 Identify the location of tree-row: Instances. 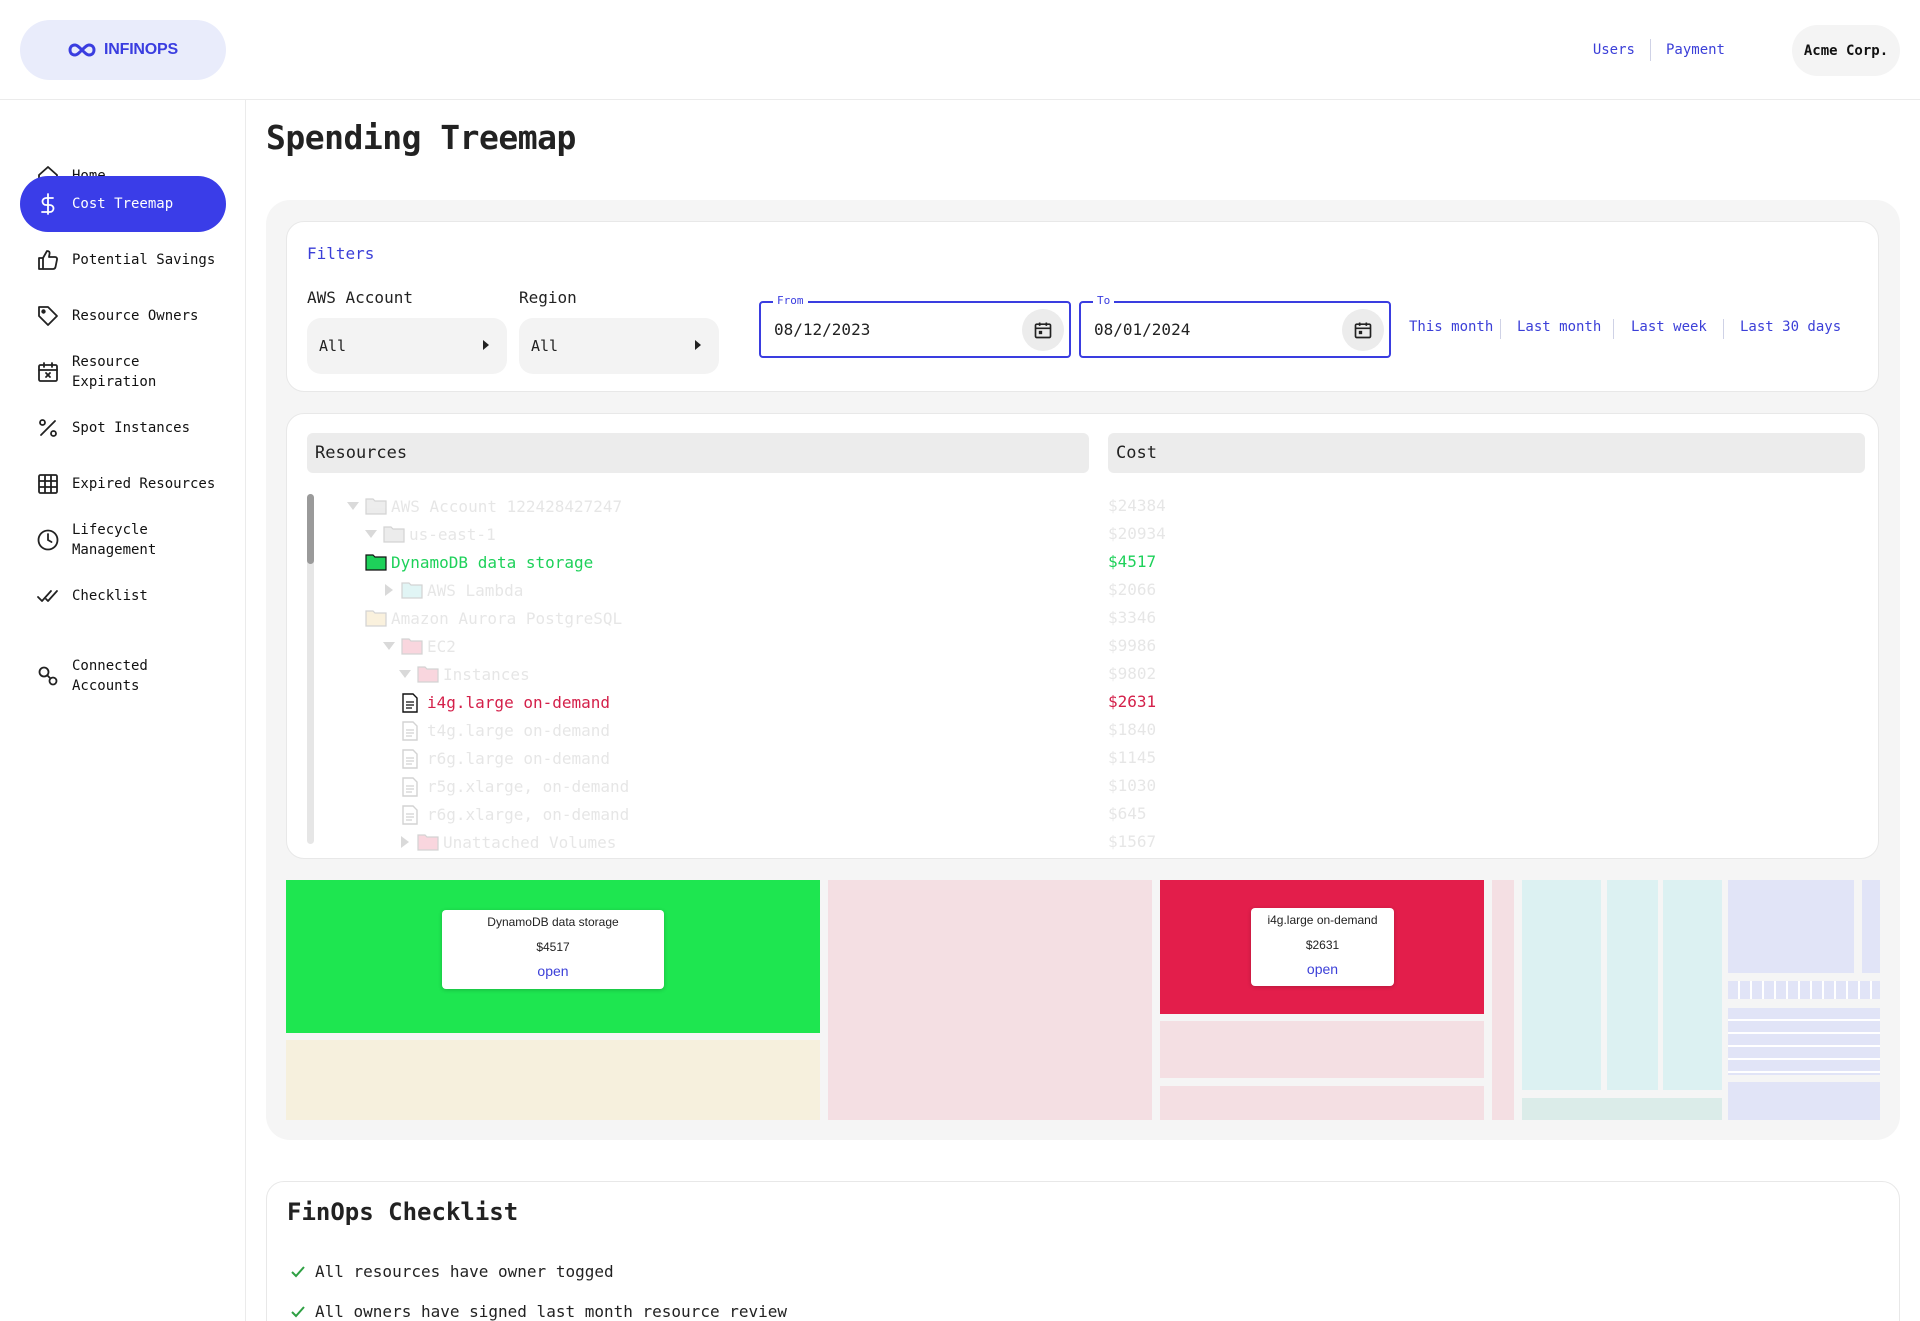
(463, 674).